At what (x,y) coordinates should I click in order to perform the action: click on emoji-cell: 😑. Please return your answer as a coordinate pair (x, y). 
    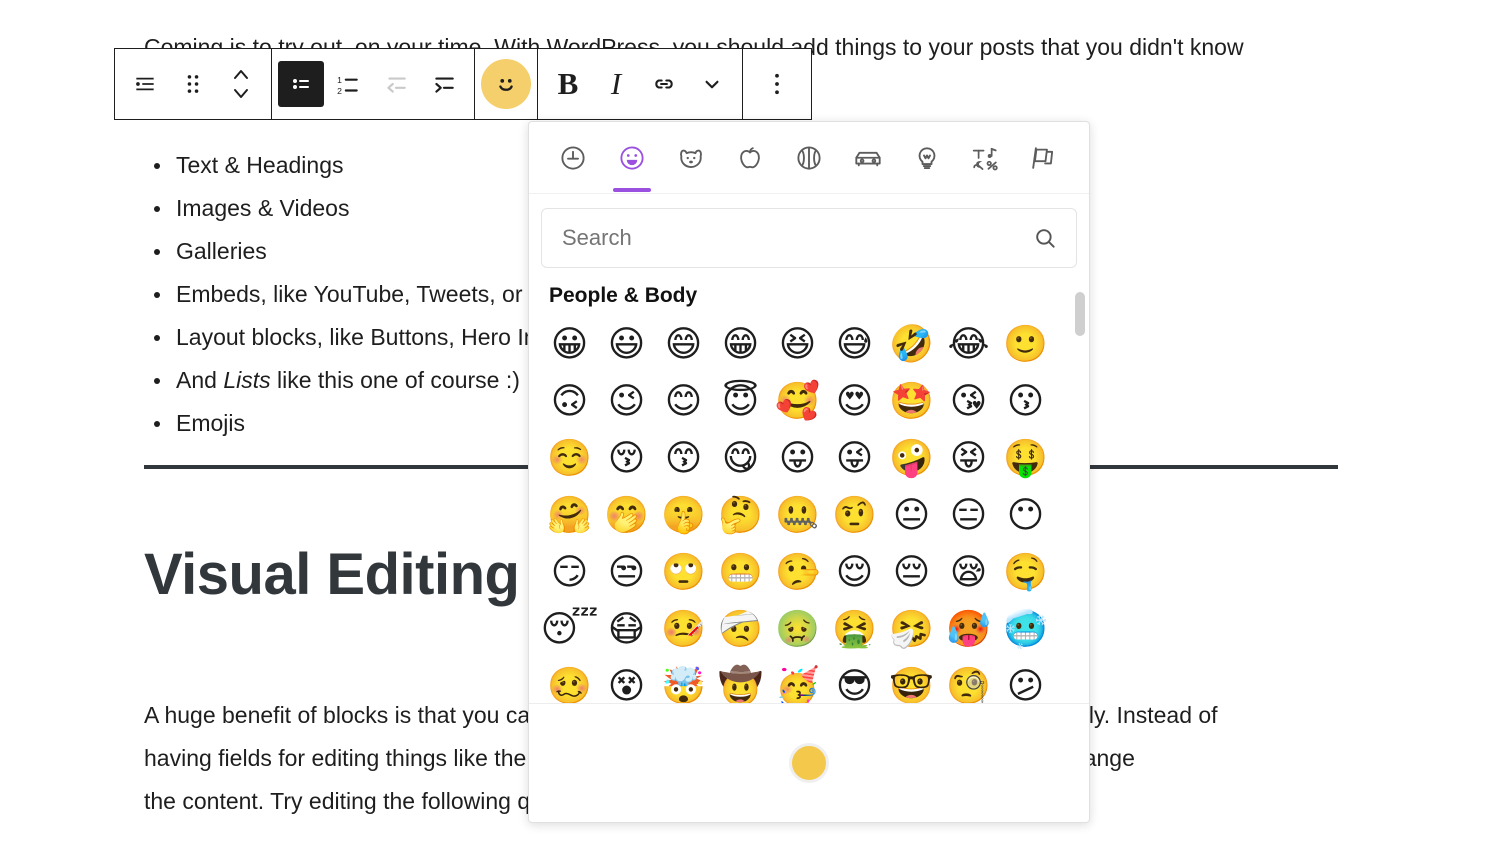
    Looking at the image, I should click on (968, 515).